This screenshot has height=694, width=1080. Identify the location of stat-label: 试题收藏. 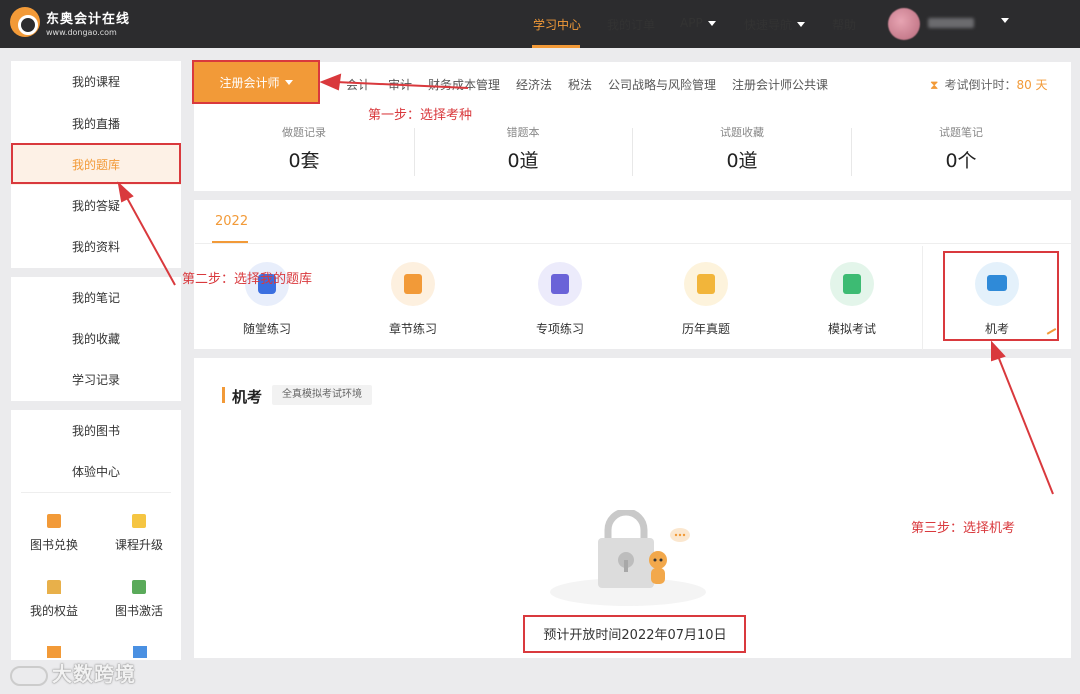
(742, 132).